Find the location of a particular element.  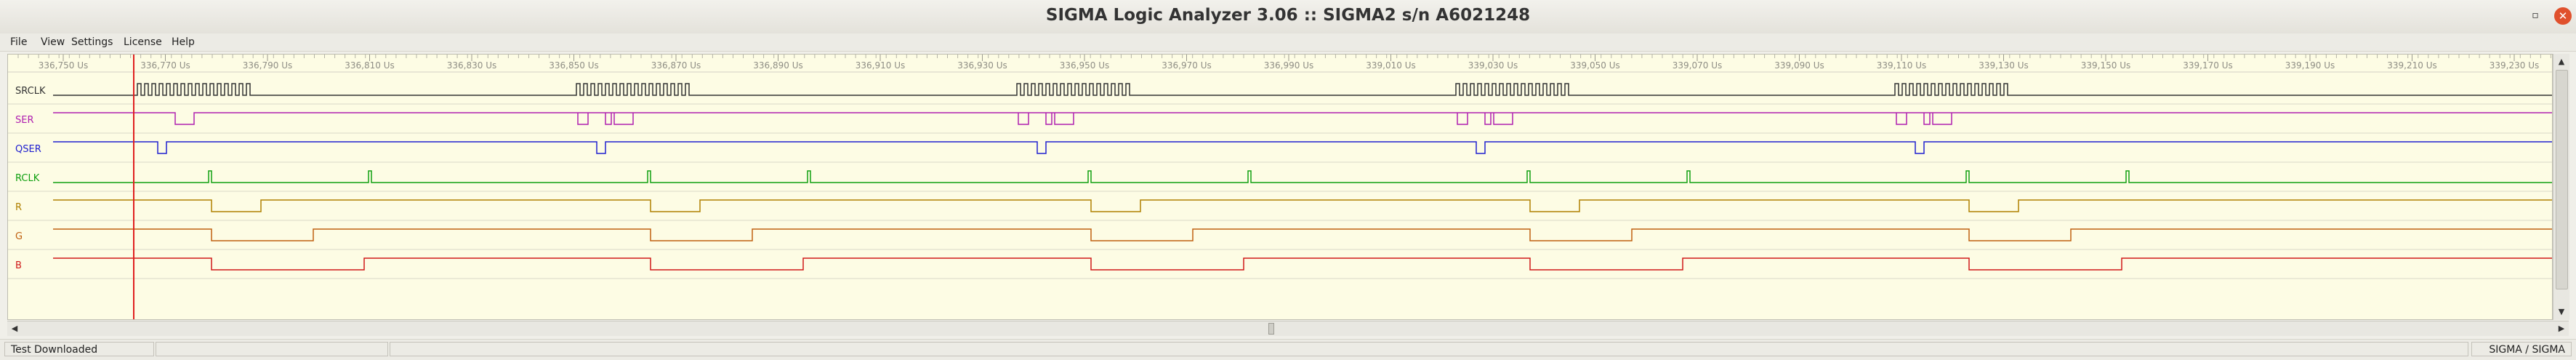

vertical-scrollbar: ▲ ▼ is located at coordinates (2561, 187).